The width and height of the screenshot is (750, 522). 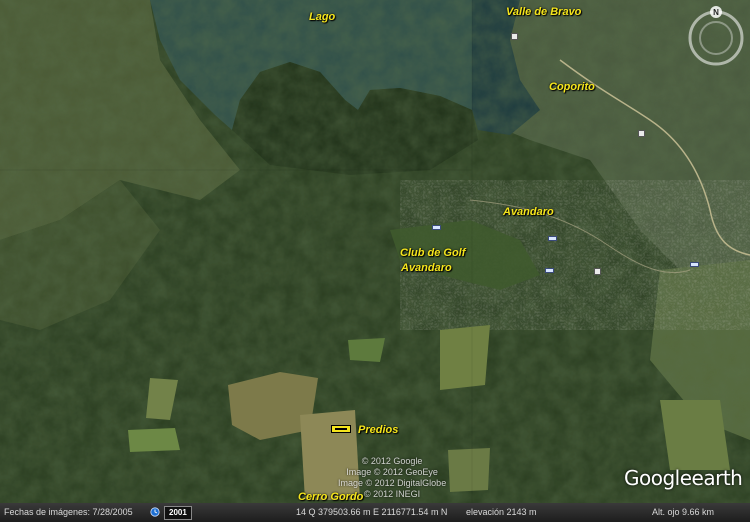 I want to click on label-club-de-golf-avandaro: Avandaro, so click(x=426, y=268).